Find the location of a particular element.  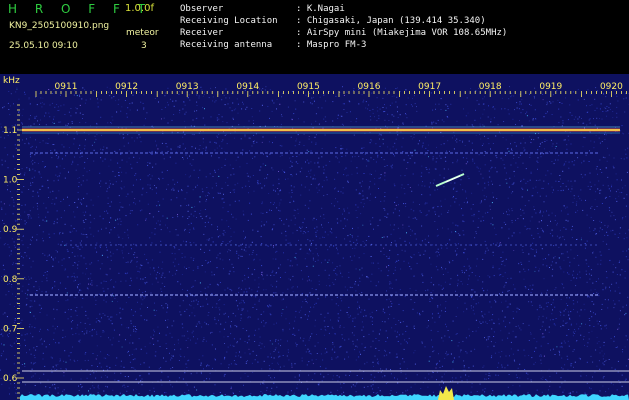

receiver-label: Receiver is located at coordinates (202, 33).